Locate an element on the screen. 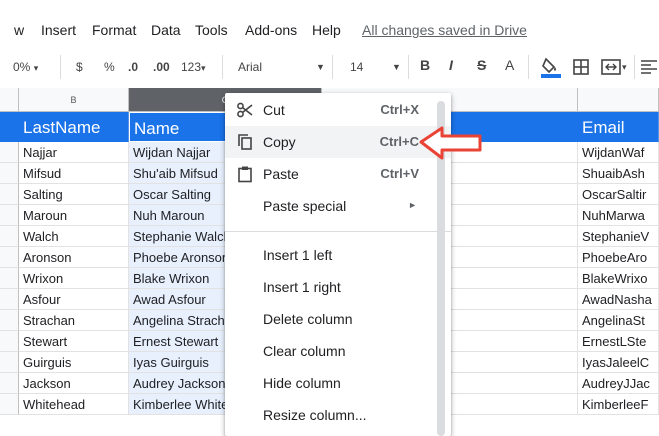 Image resolution: width=659 pixels, height=436 pixels. menu-item-label: Delete column is located at coordinates (308, 319).